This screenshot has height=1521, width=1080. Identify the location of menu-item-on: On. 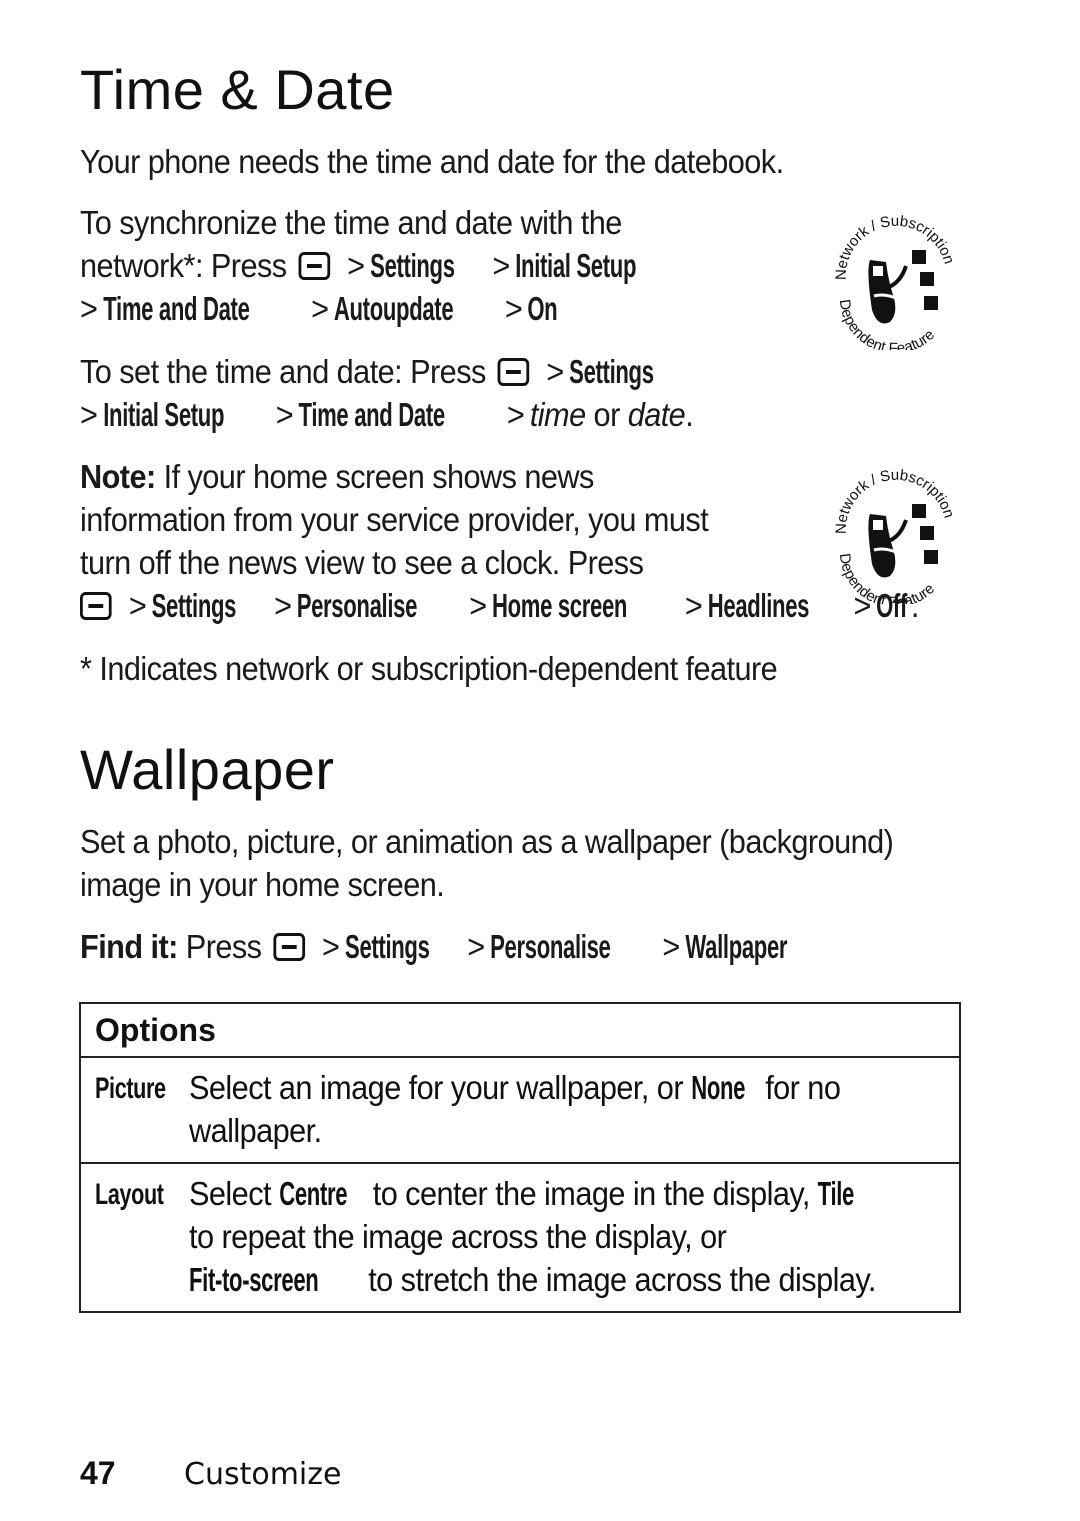
(542, 308).